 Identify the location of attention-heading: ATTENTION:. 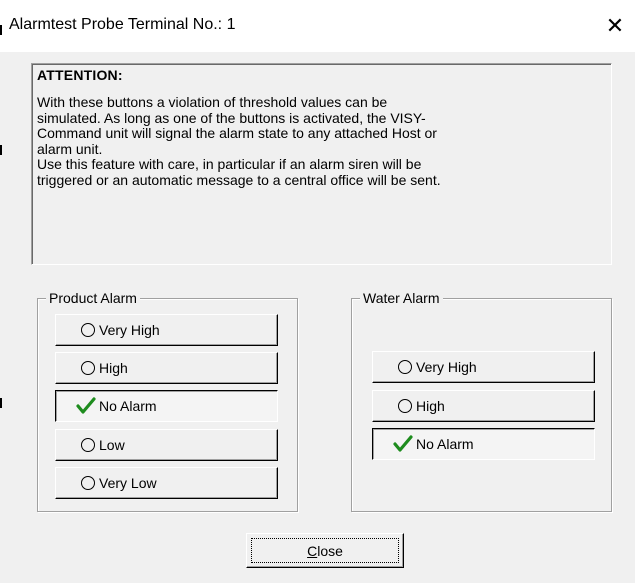
(80, 75).